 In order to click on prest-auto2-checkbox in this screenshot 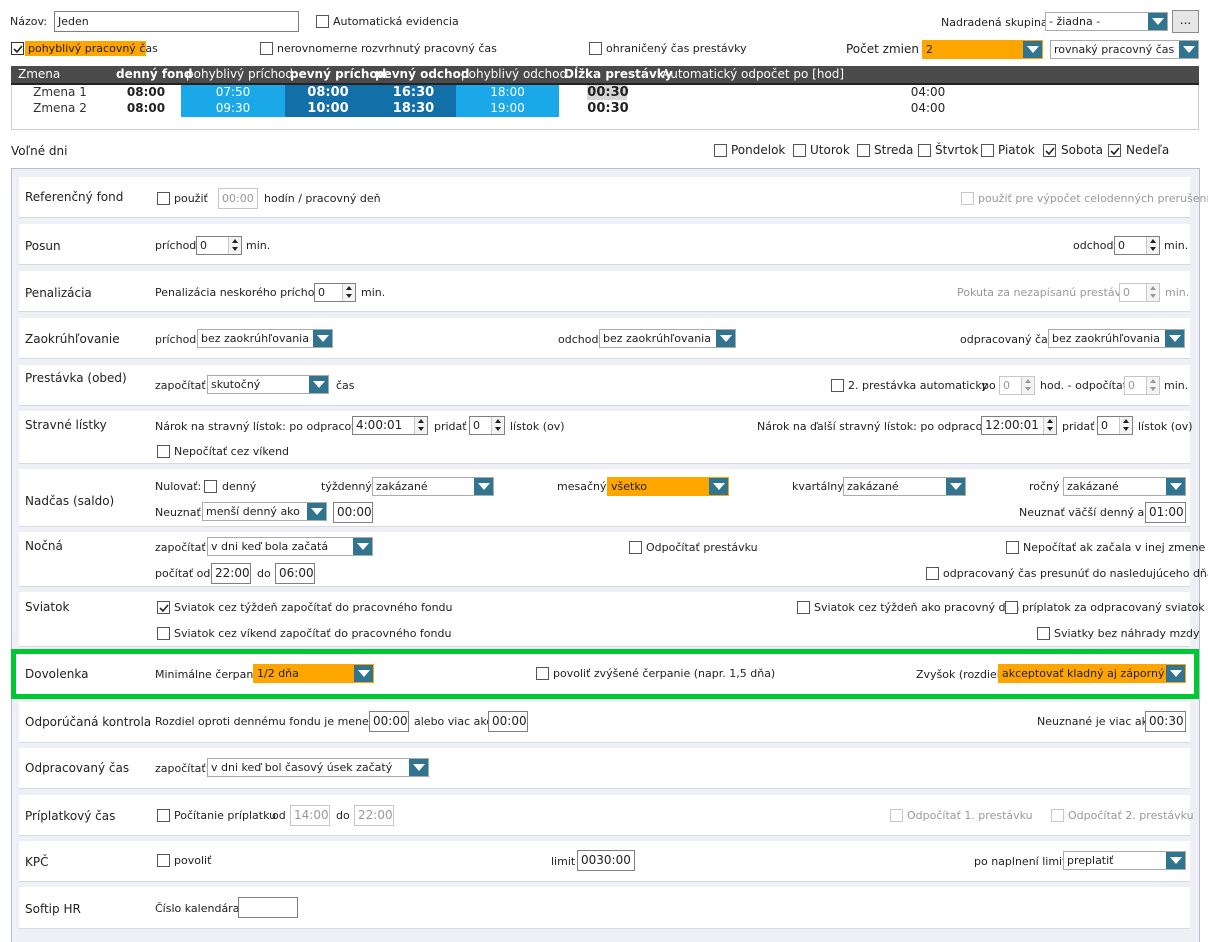, I will do `click(837, 385)`.